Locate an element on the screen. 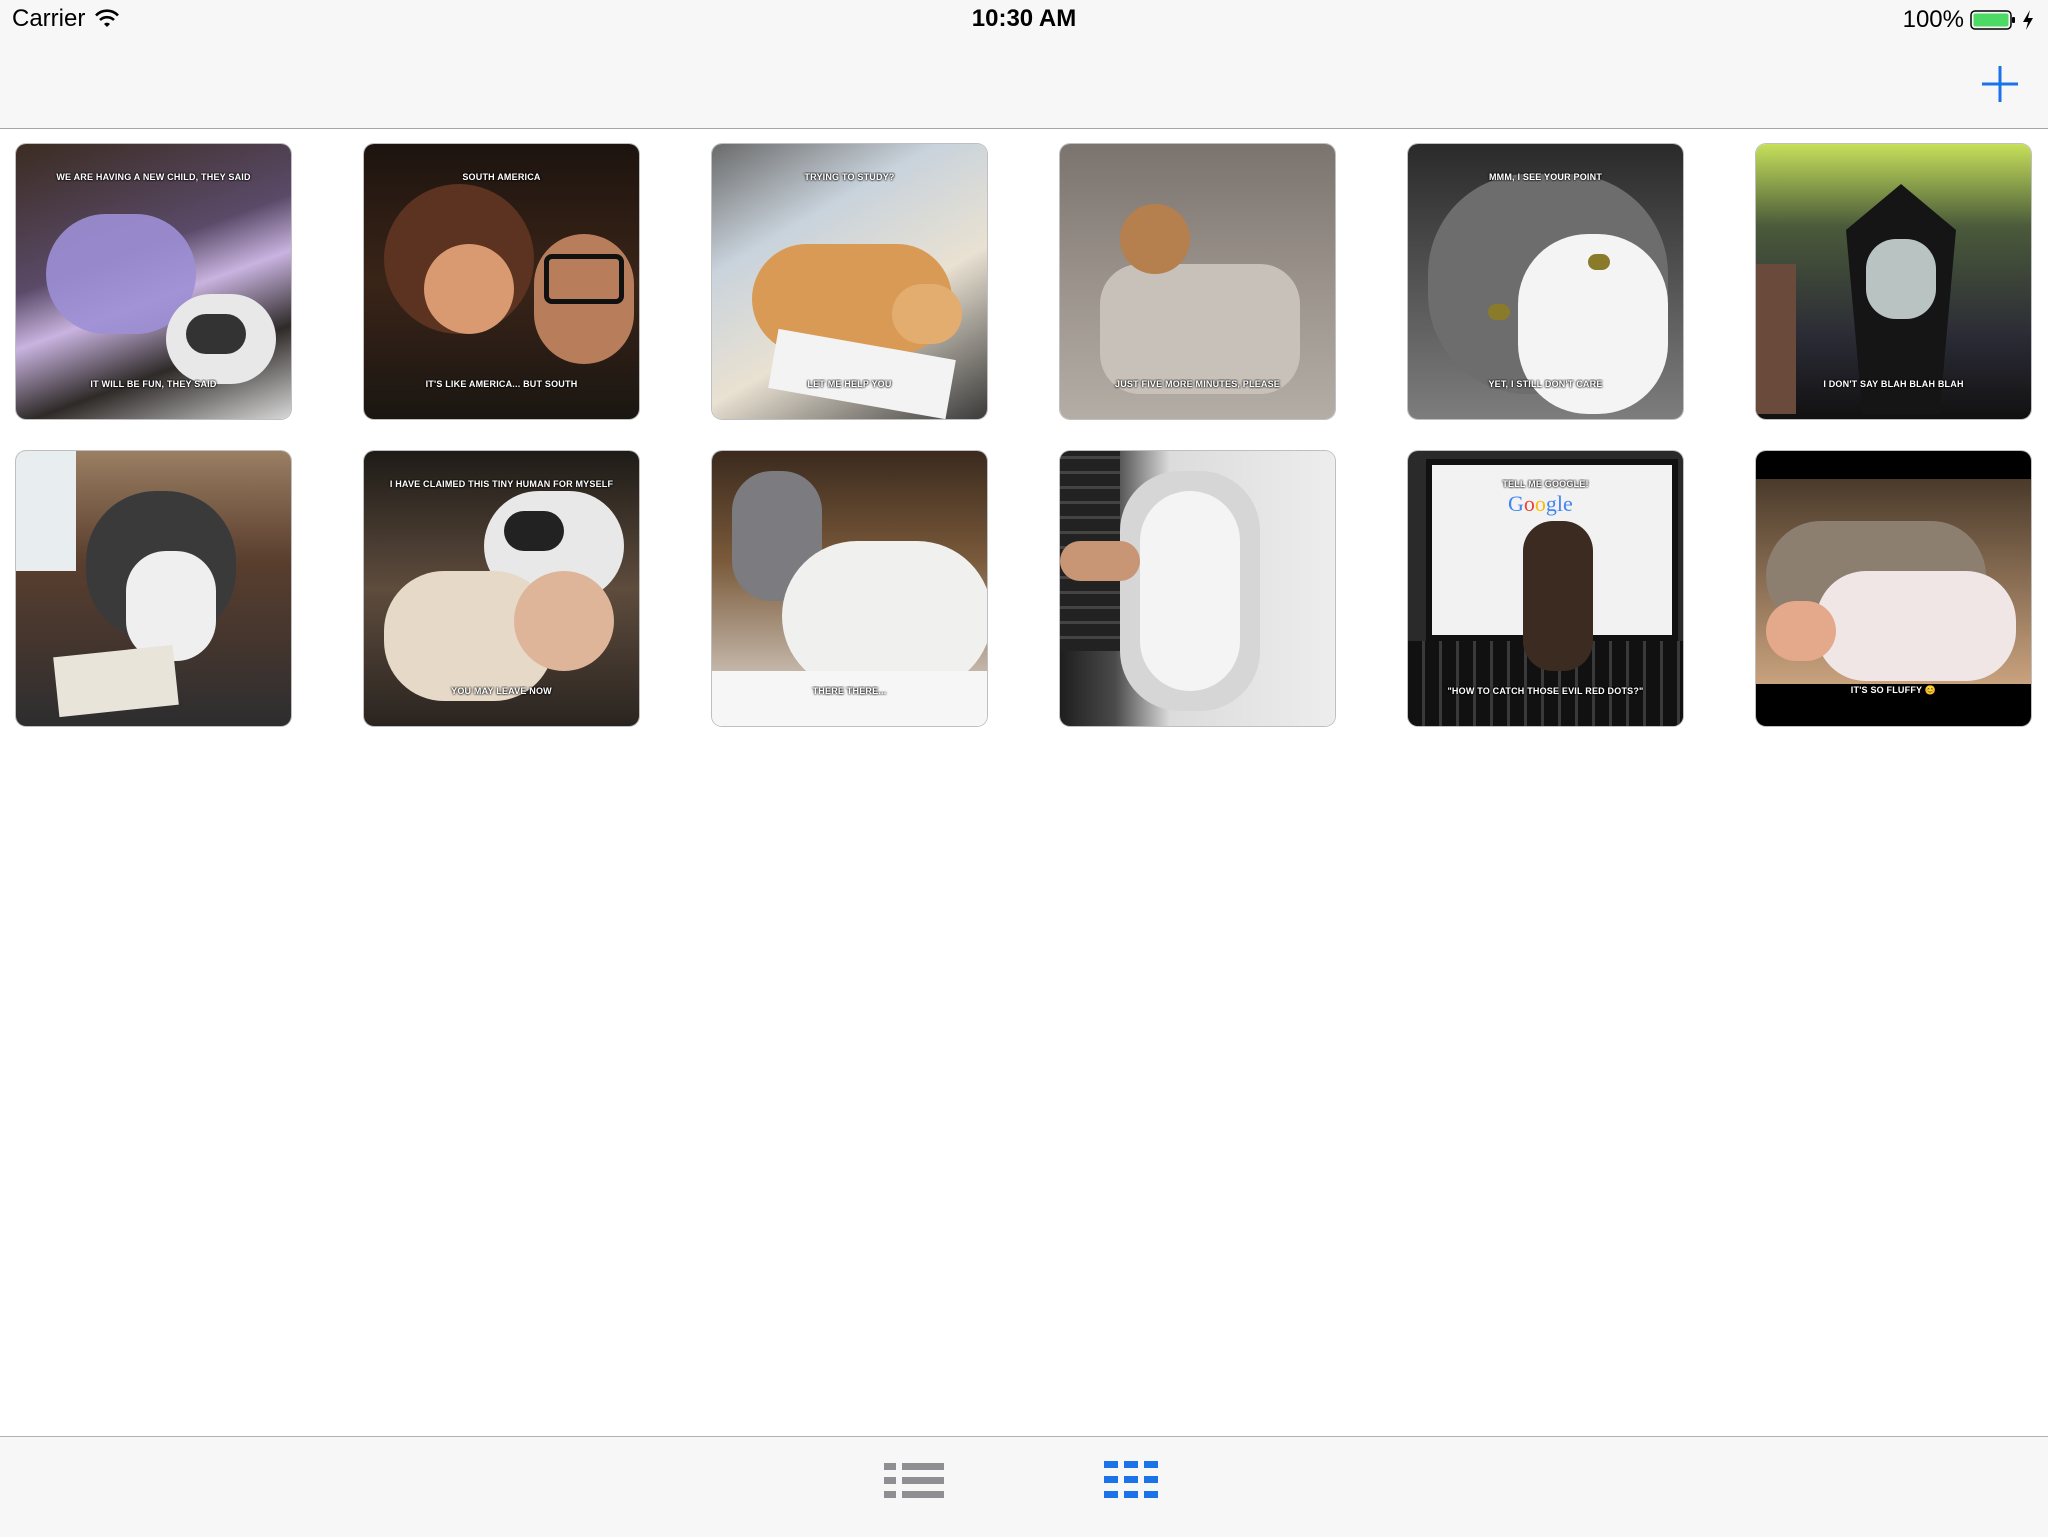 This screenshot has height=1537, width=2048. meme-bottom-caption: LET ME HELP YOU is located at coordinates (849, 384).